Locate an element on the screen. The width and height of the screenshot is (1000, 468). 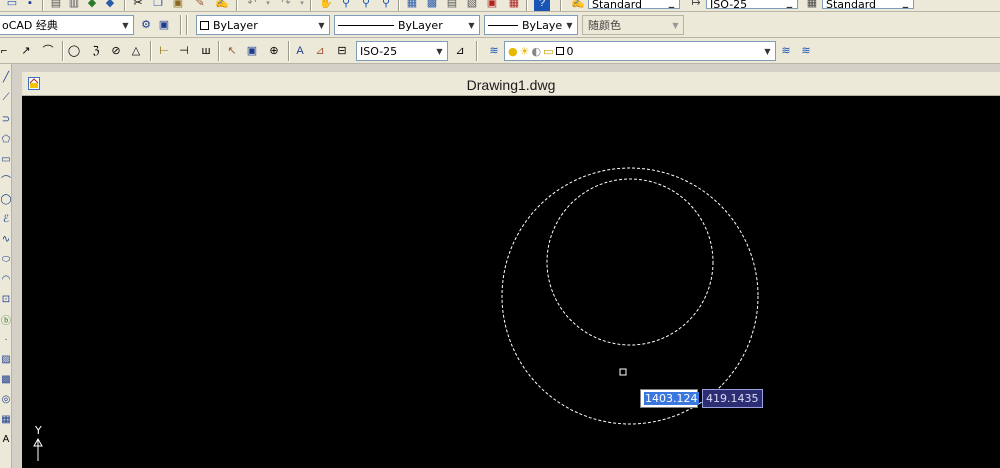
multiline-text-icon: A is located at coordinates (6, 439).